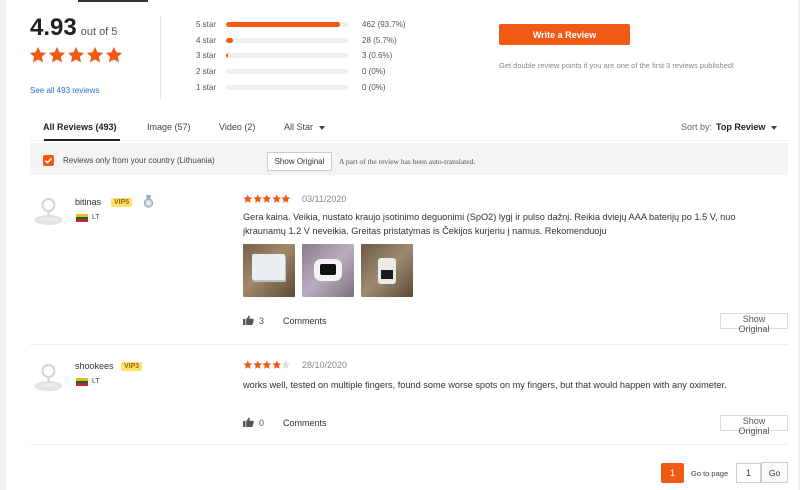 This screenshot has width=800, height=490. I want to click on top-tab-indicator, so click(113, 1).